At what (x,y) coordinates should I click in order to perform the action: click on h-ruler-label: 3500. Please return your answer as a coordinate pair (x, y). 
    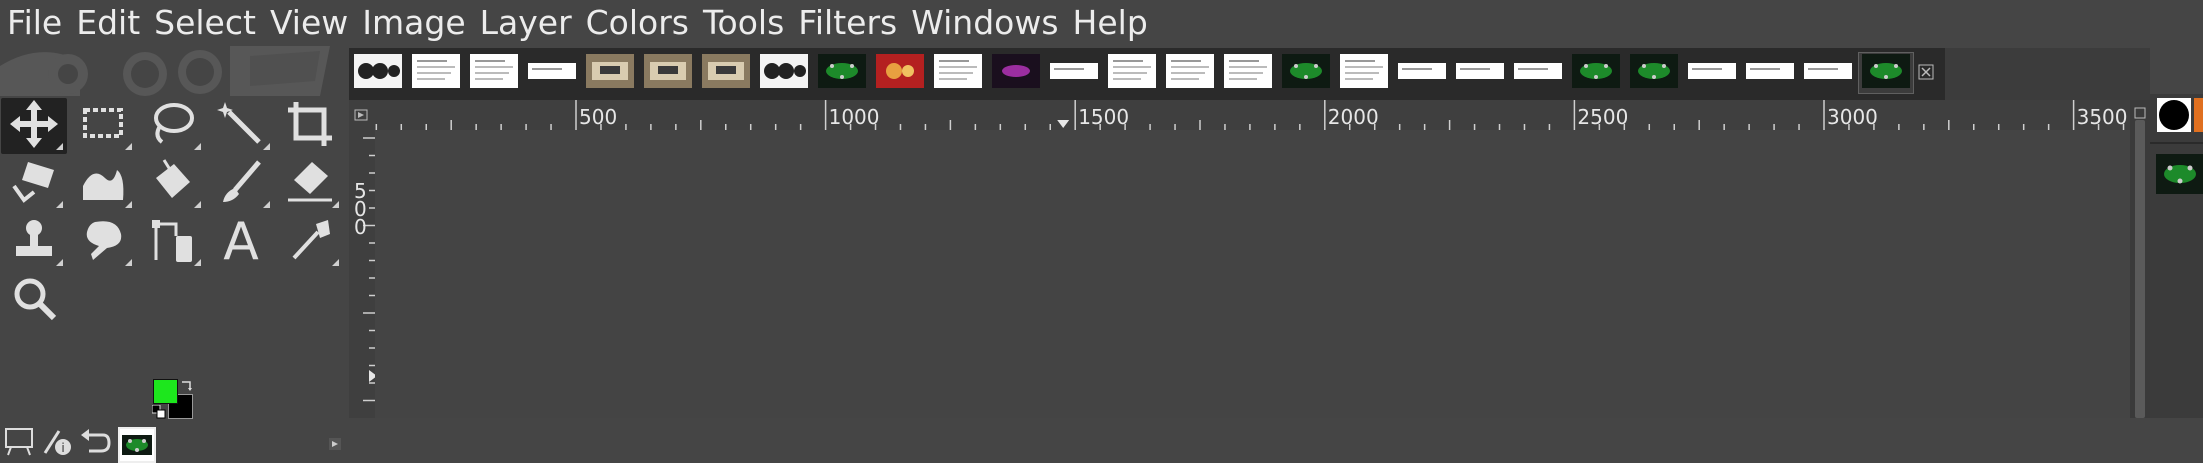
    Looking at the image, I should click on (2102, 117).